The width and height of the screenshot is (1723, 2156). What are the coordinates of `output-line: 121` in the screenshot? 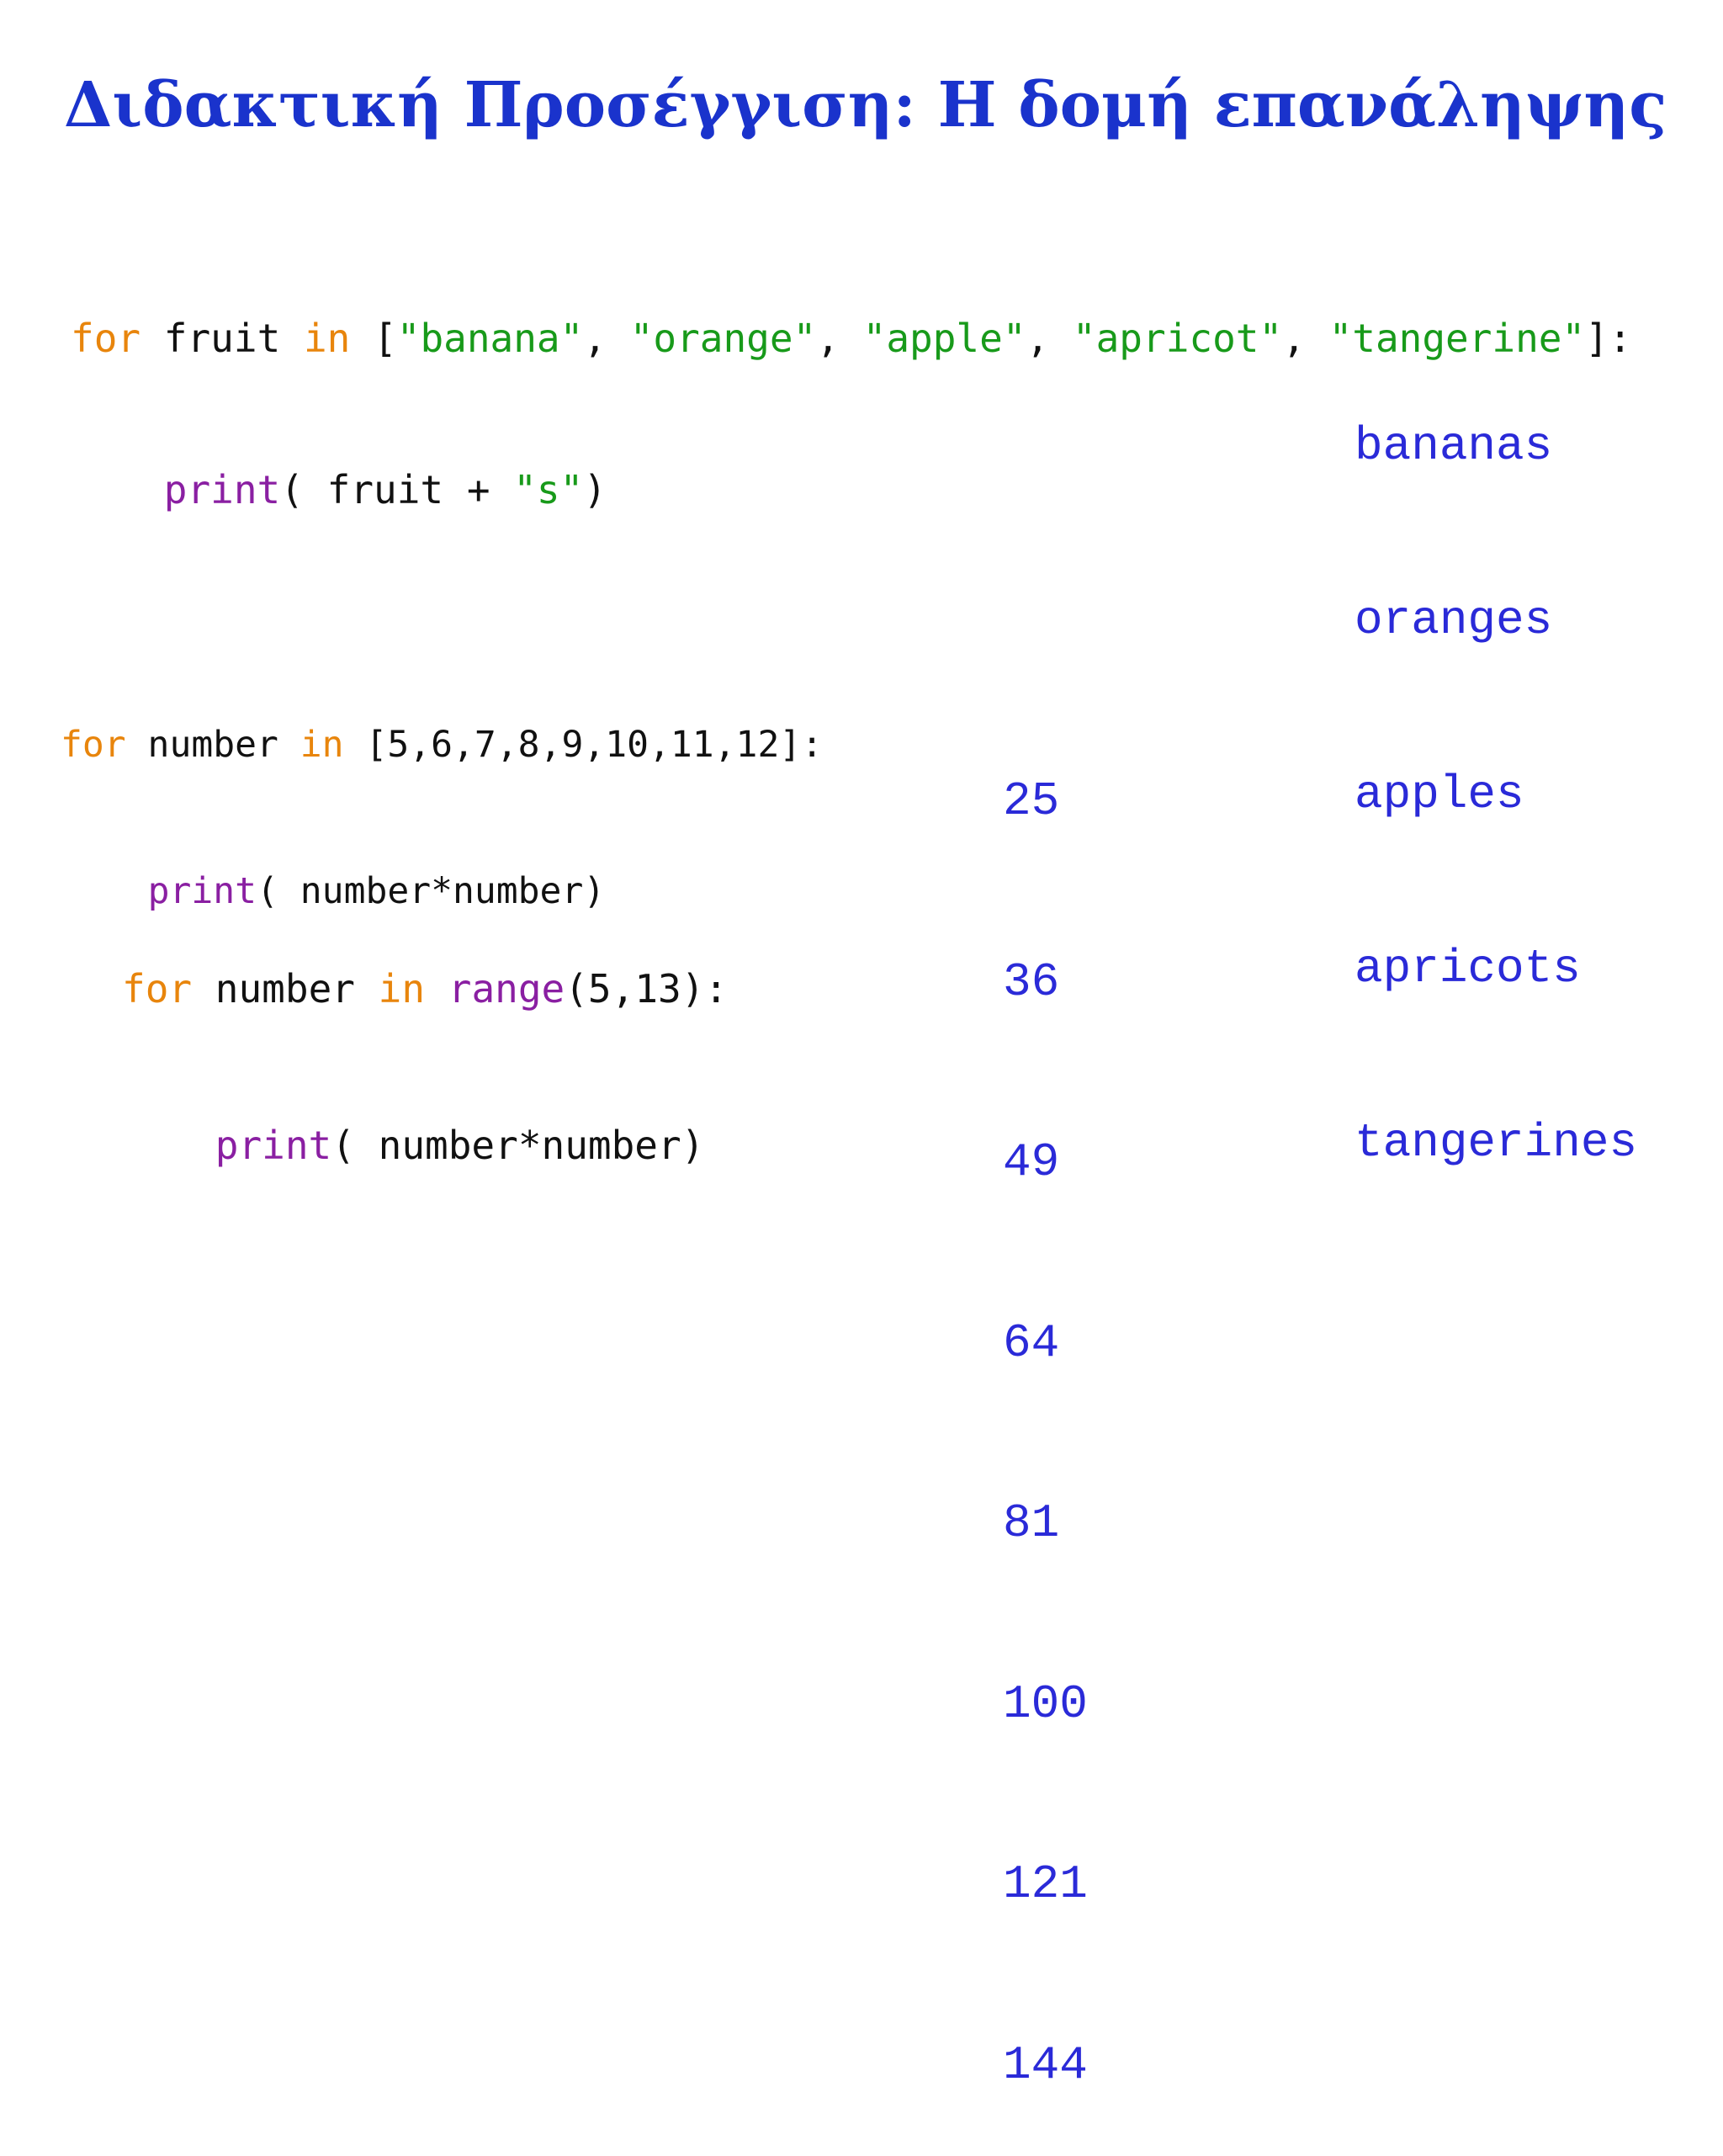 It's located at (1045, 1884).